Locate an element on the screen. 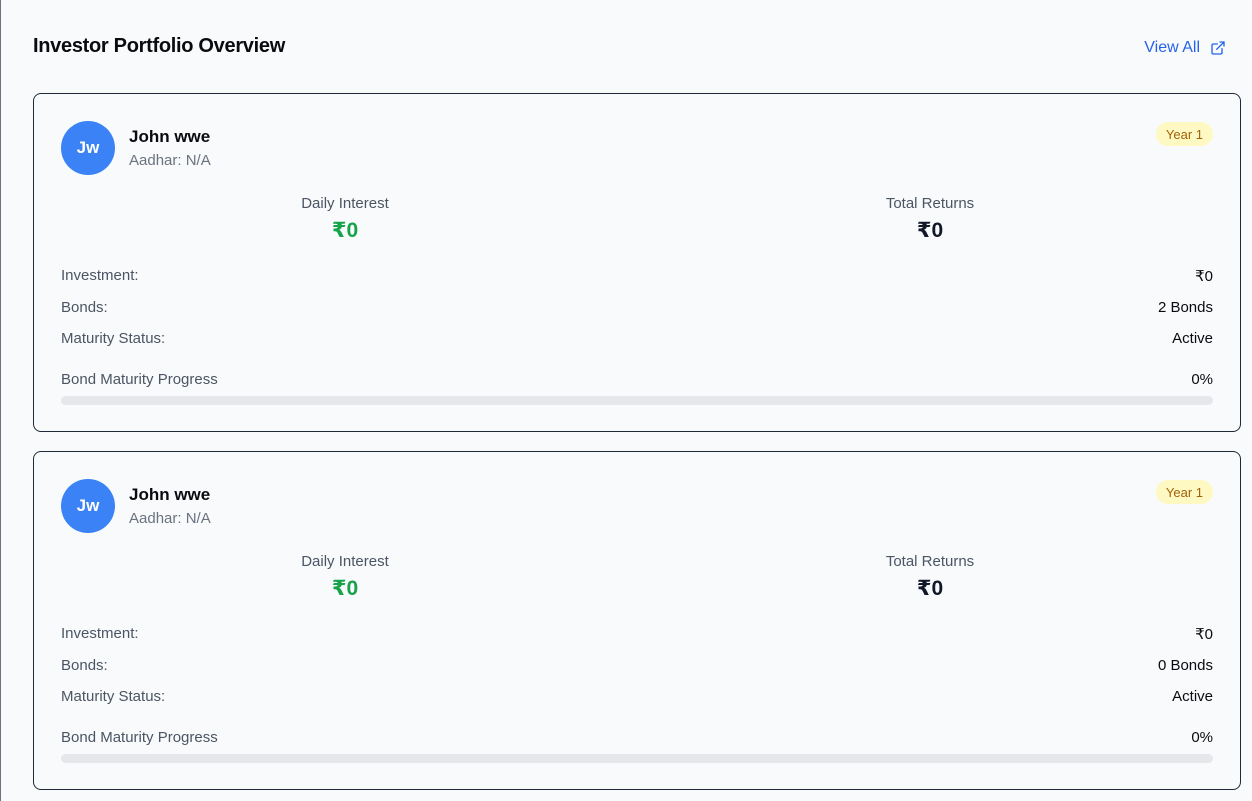 Image resolution: width=1252 pixels, height=801 pixels. bonds-row: Bonds: 2 Bonds is located at coordinates (637, 307).